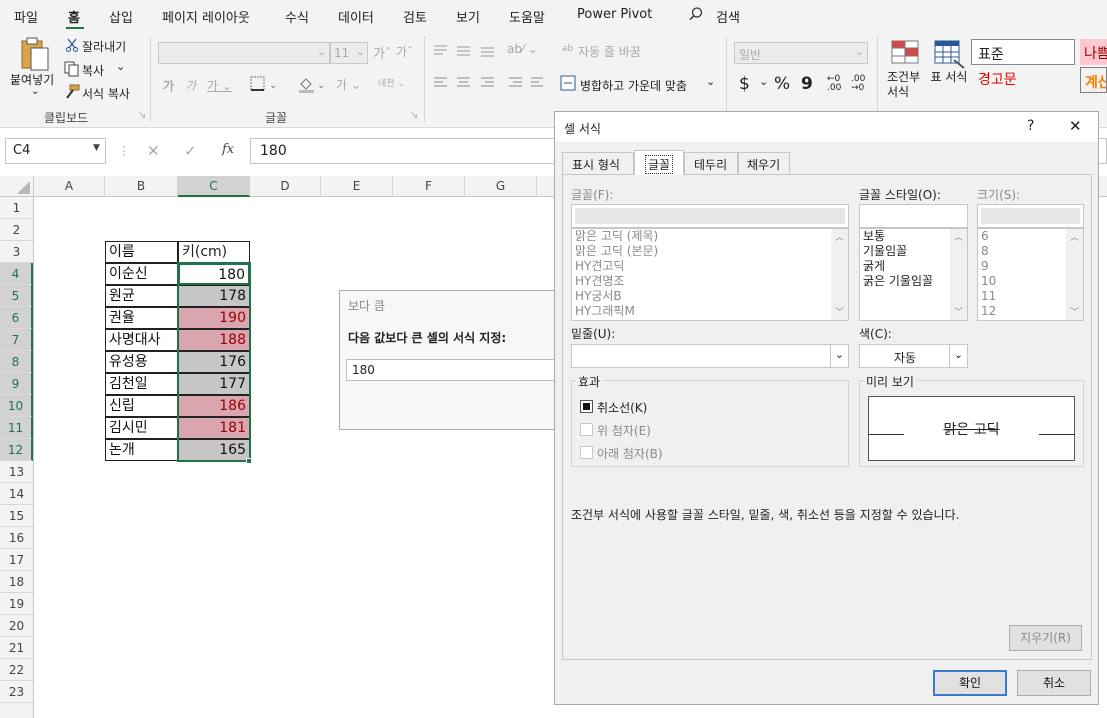  I want to click on row-header: 21, so click(16, 648).